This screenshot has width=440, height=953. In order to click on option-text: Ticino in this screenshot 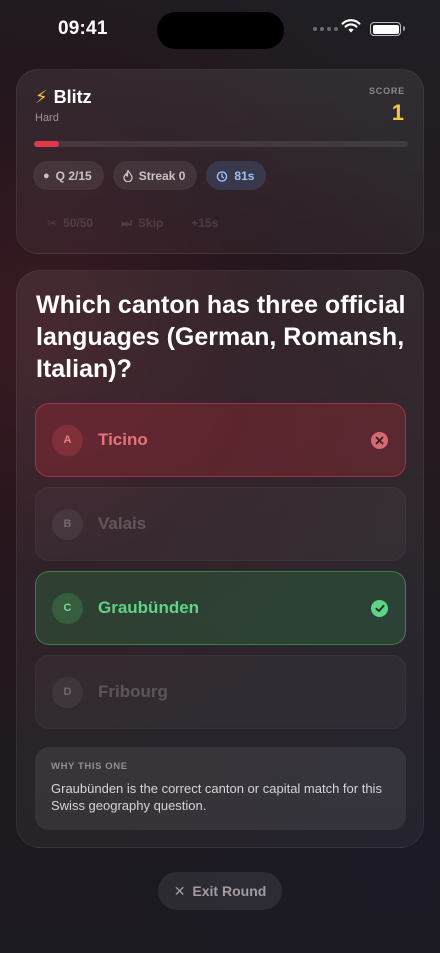, I will do `click(123, 439)`.